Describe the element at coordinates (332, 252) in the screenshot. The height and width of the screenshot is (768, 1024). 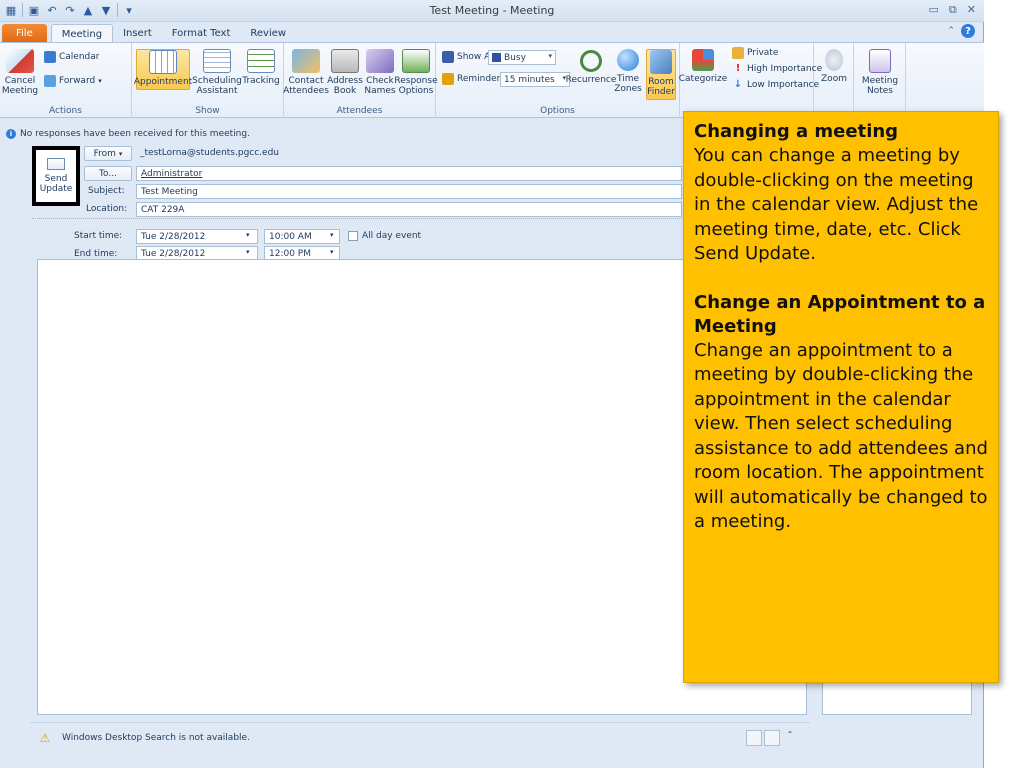
I see `end-time-dropdown-icon: ▾` at that location.